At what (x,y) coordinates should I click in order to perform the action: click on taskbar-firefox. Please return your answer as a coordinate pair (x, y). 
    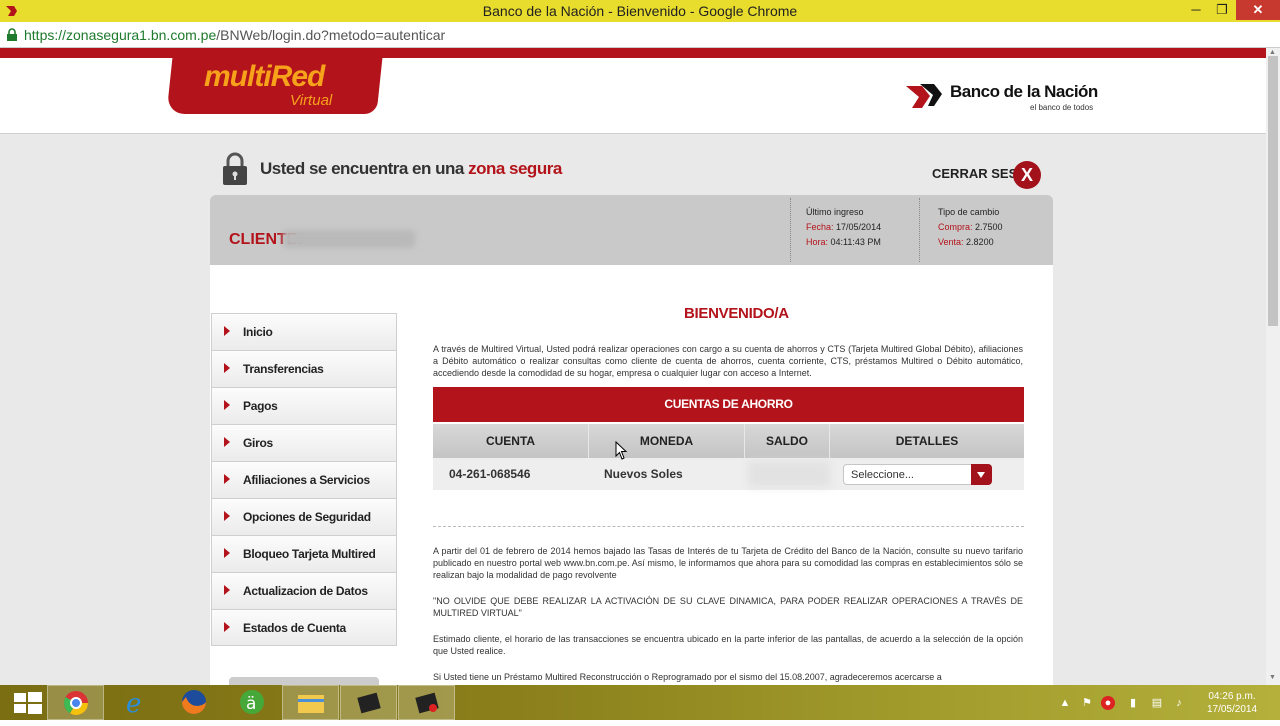
    Looking at the image, I should click on (194, 702).